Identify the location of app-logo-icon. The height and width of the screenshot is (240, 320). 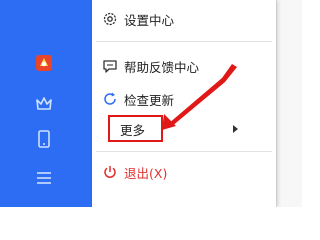
(44, 63).